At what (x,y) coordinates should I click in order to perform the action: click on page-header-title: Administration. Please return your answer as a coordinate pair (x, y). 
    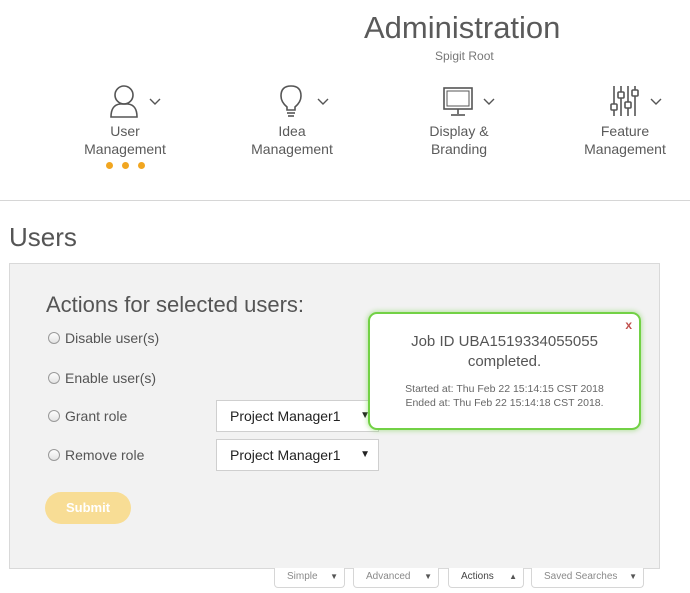
    Looking at the image, I should click on (462, 27).